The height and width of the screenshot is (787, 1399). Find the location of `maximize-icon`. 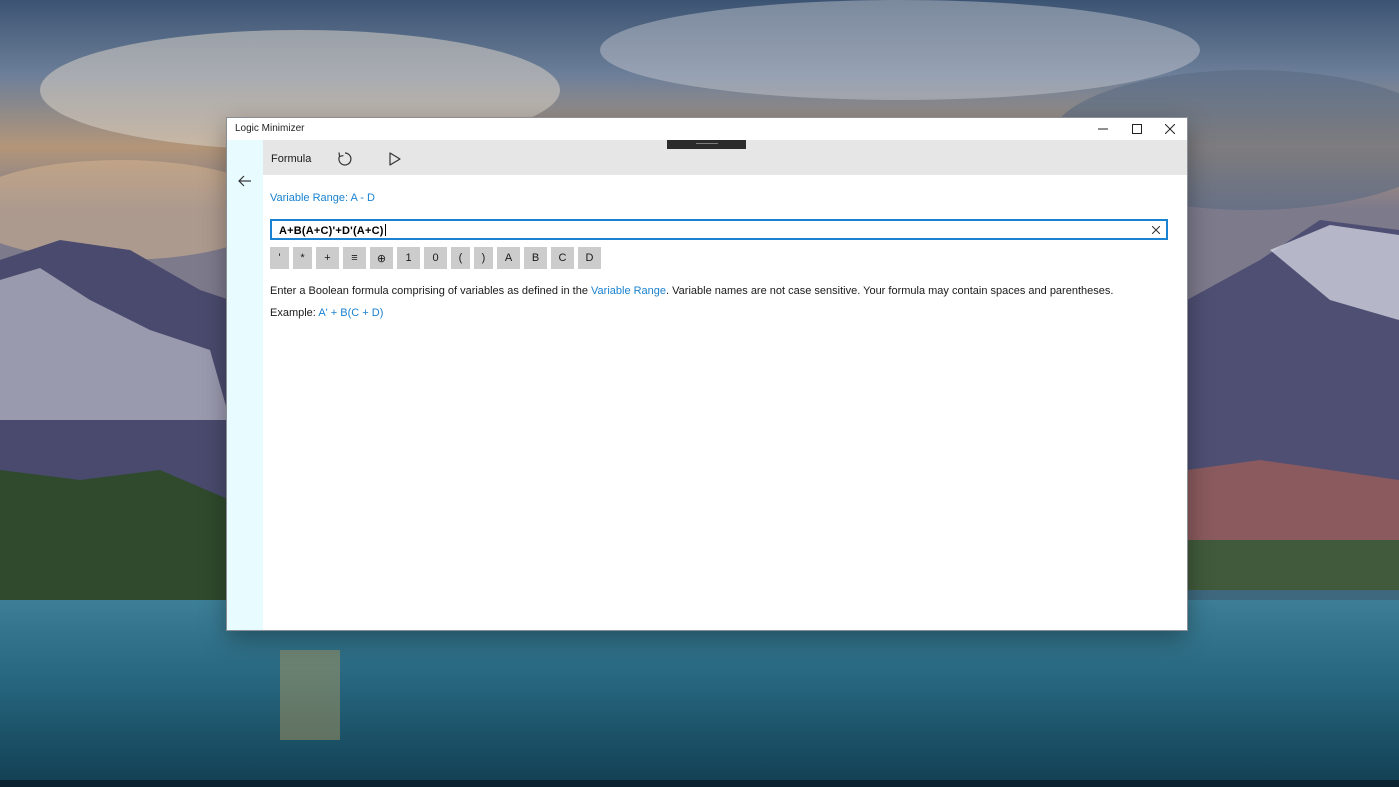

maximize-icon is located at coordinates (1137, 129).